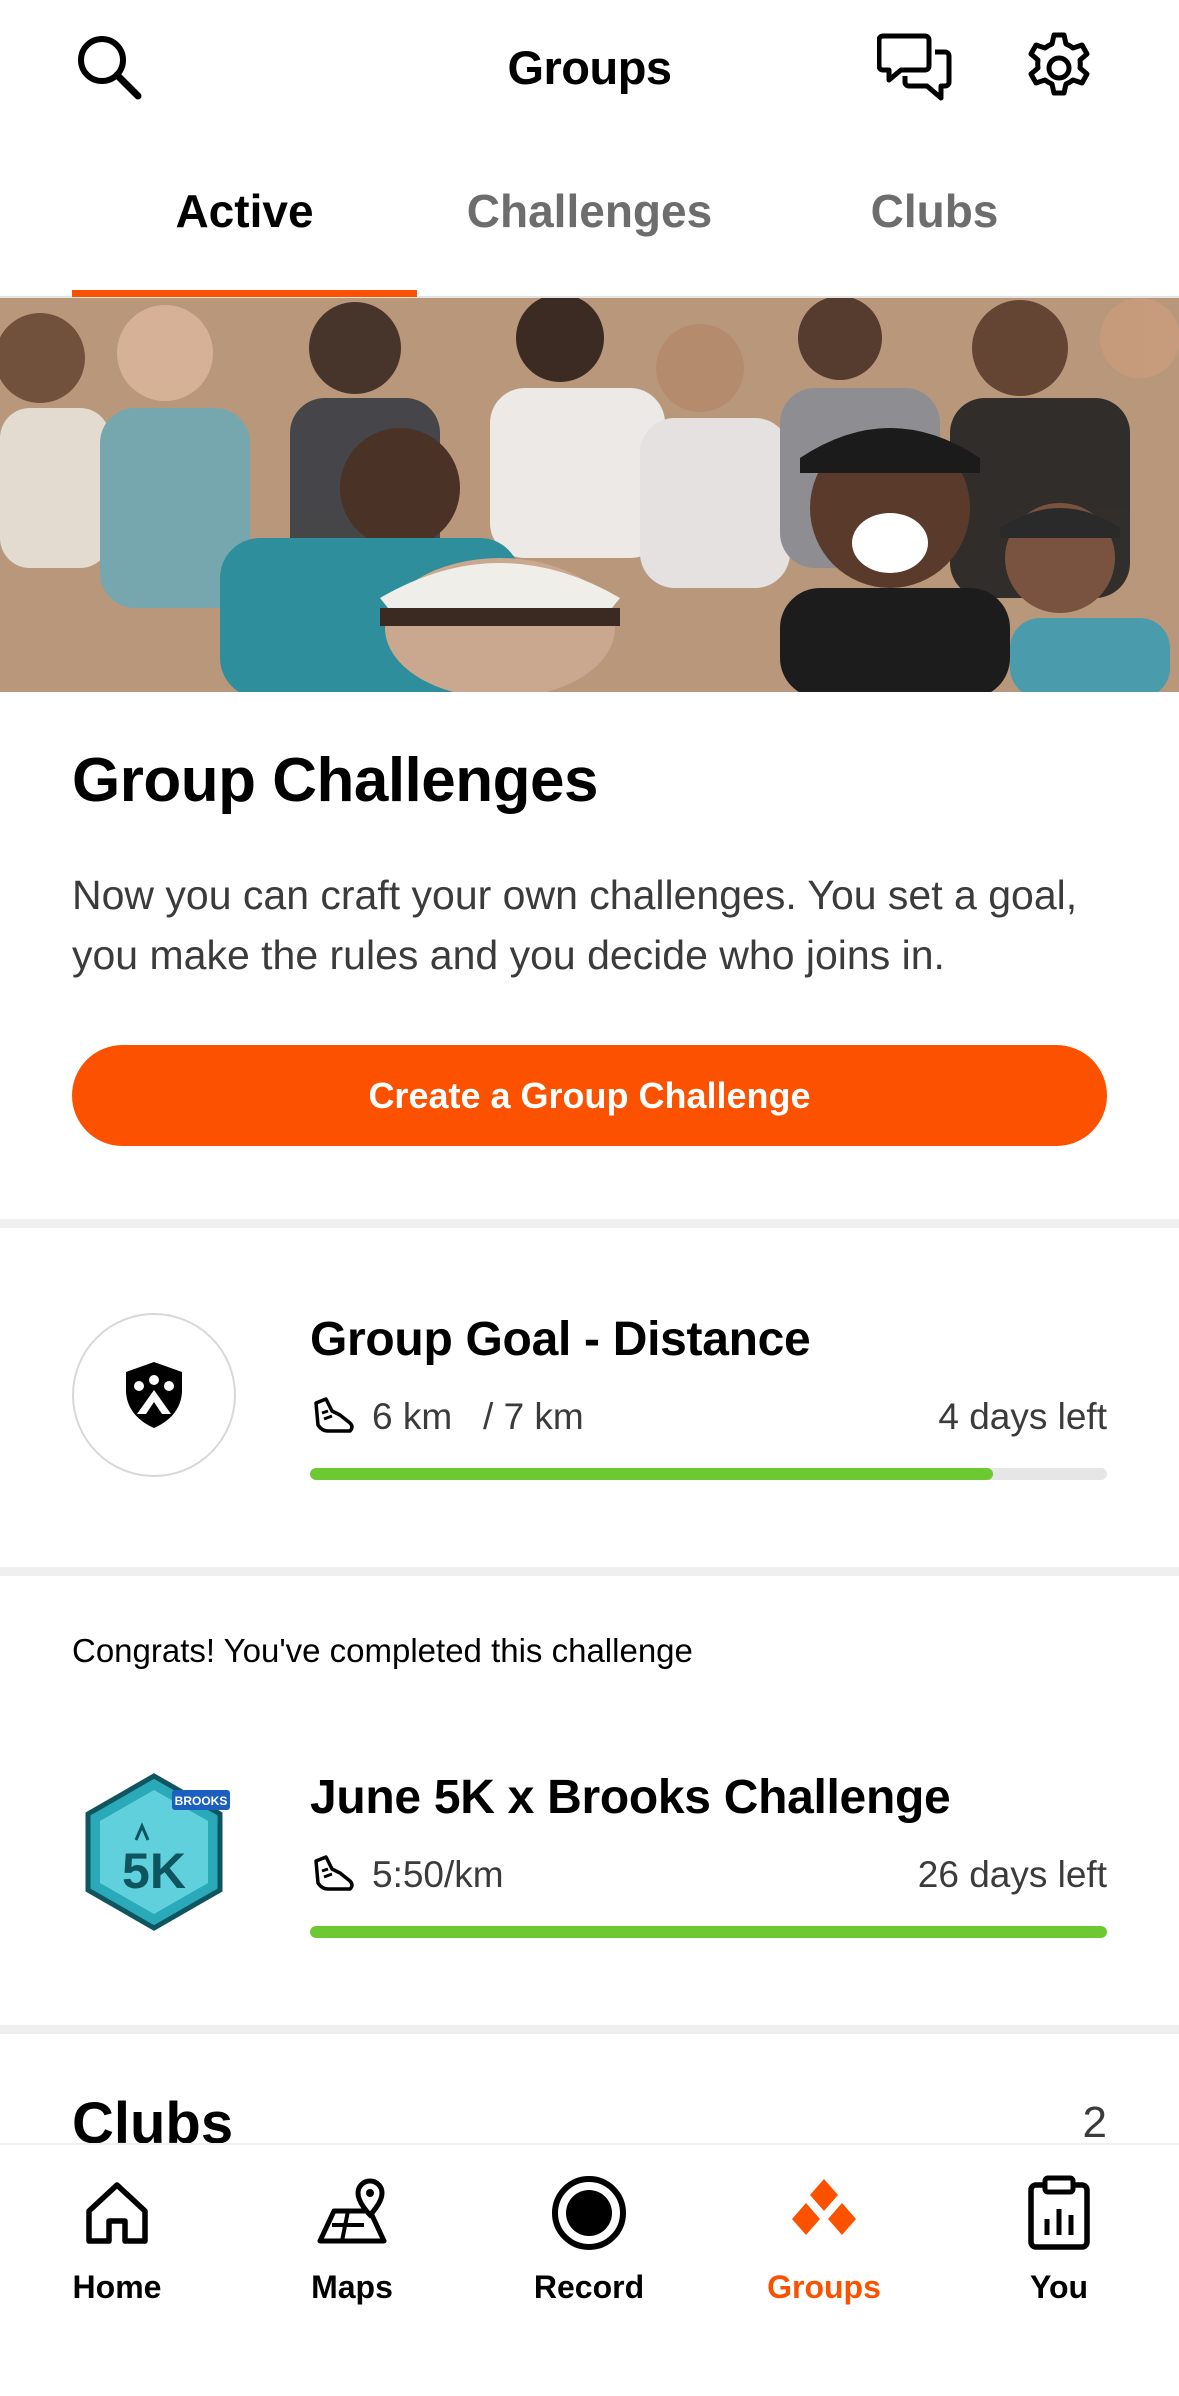 The image size is (1179, 2396). What do you see at coordinates (1022, 1416) in the screenshot?
I see `challenge-time-left: 4 days left` at bounding box center [1022, 1416].